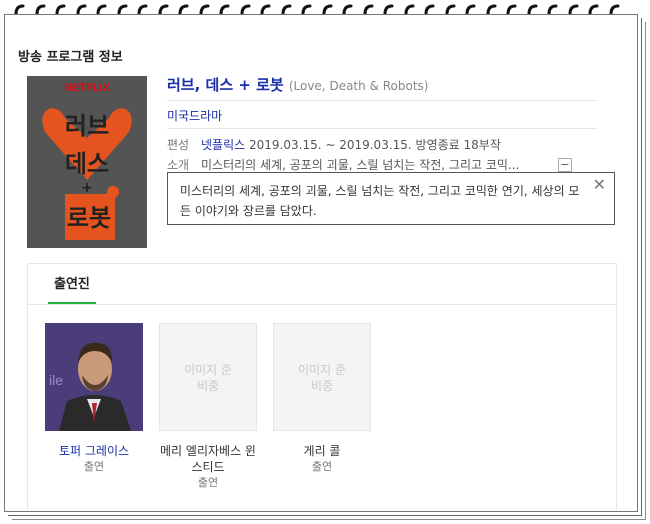 The image size is (650, 524). Describe the element at coordinates (225, 85) in the screenshot. I see `program-title: 러브, 데스 + 로봇` at that location.